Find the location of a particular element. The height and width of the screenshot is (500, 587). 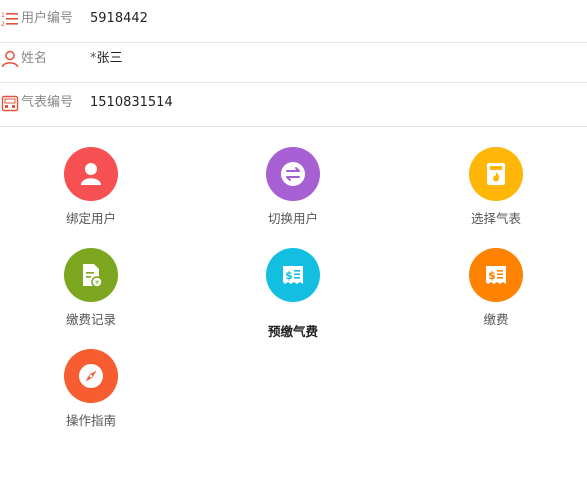

operation-guide-button: 操作指南 is located at coordinates (91, 389).